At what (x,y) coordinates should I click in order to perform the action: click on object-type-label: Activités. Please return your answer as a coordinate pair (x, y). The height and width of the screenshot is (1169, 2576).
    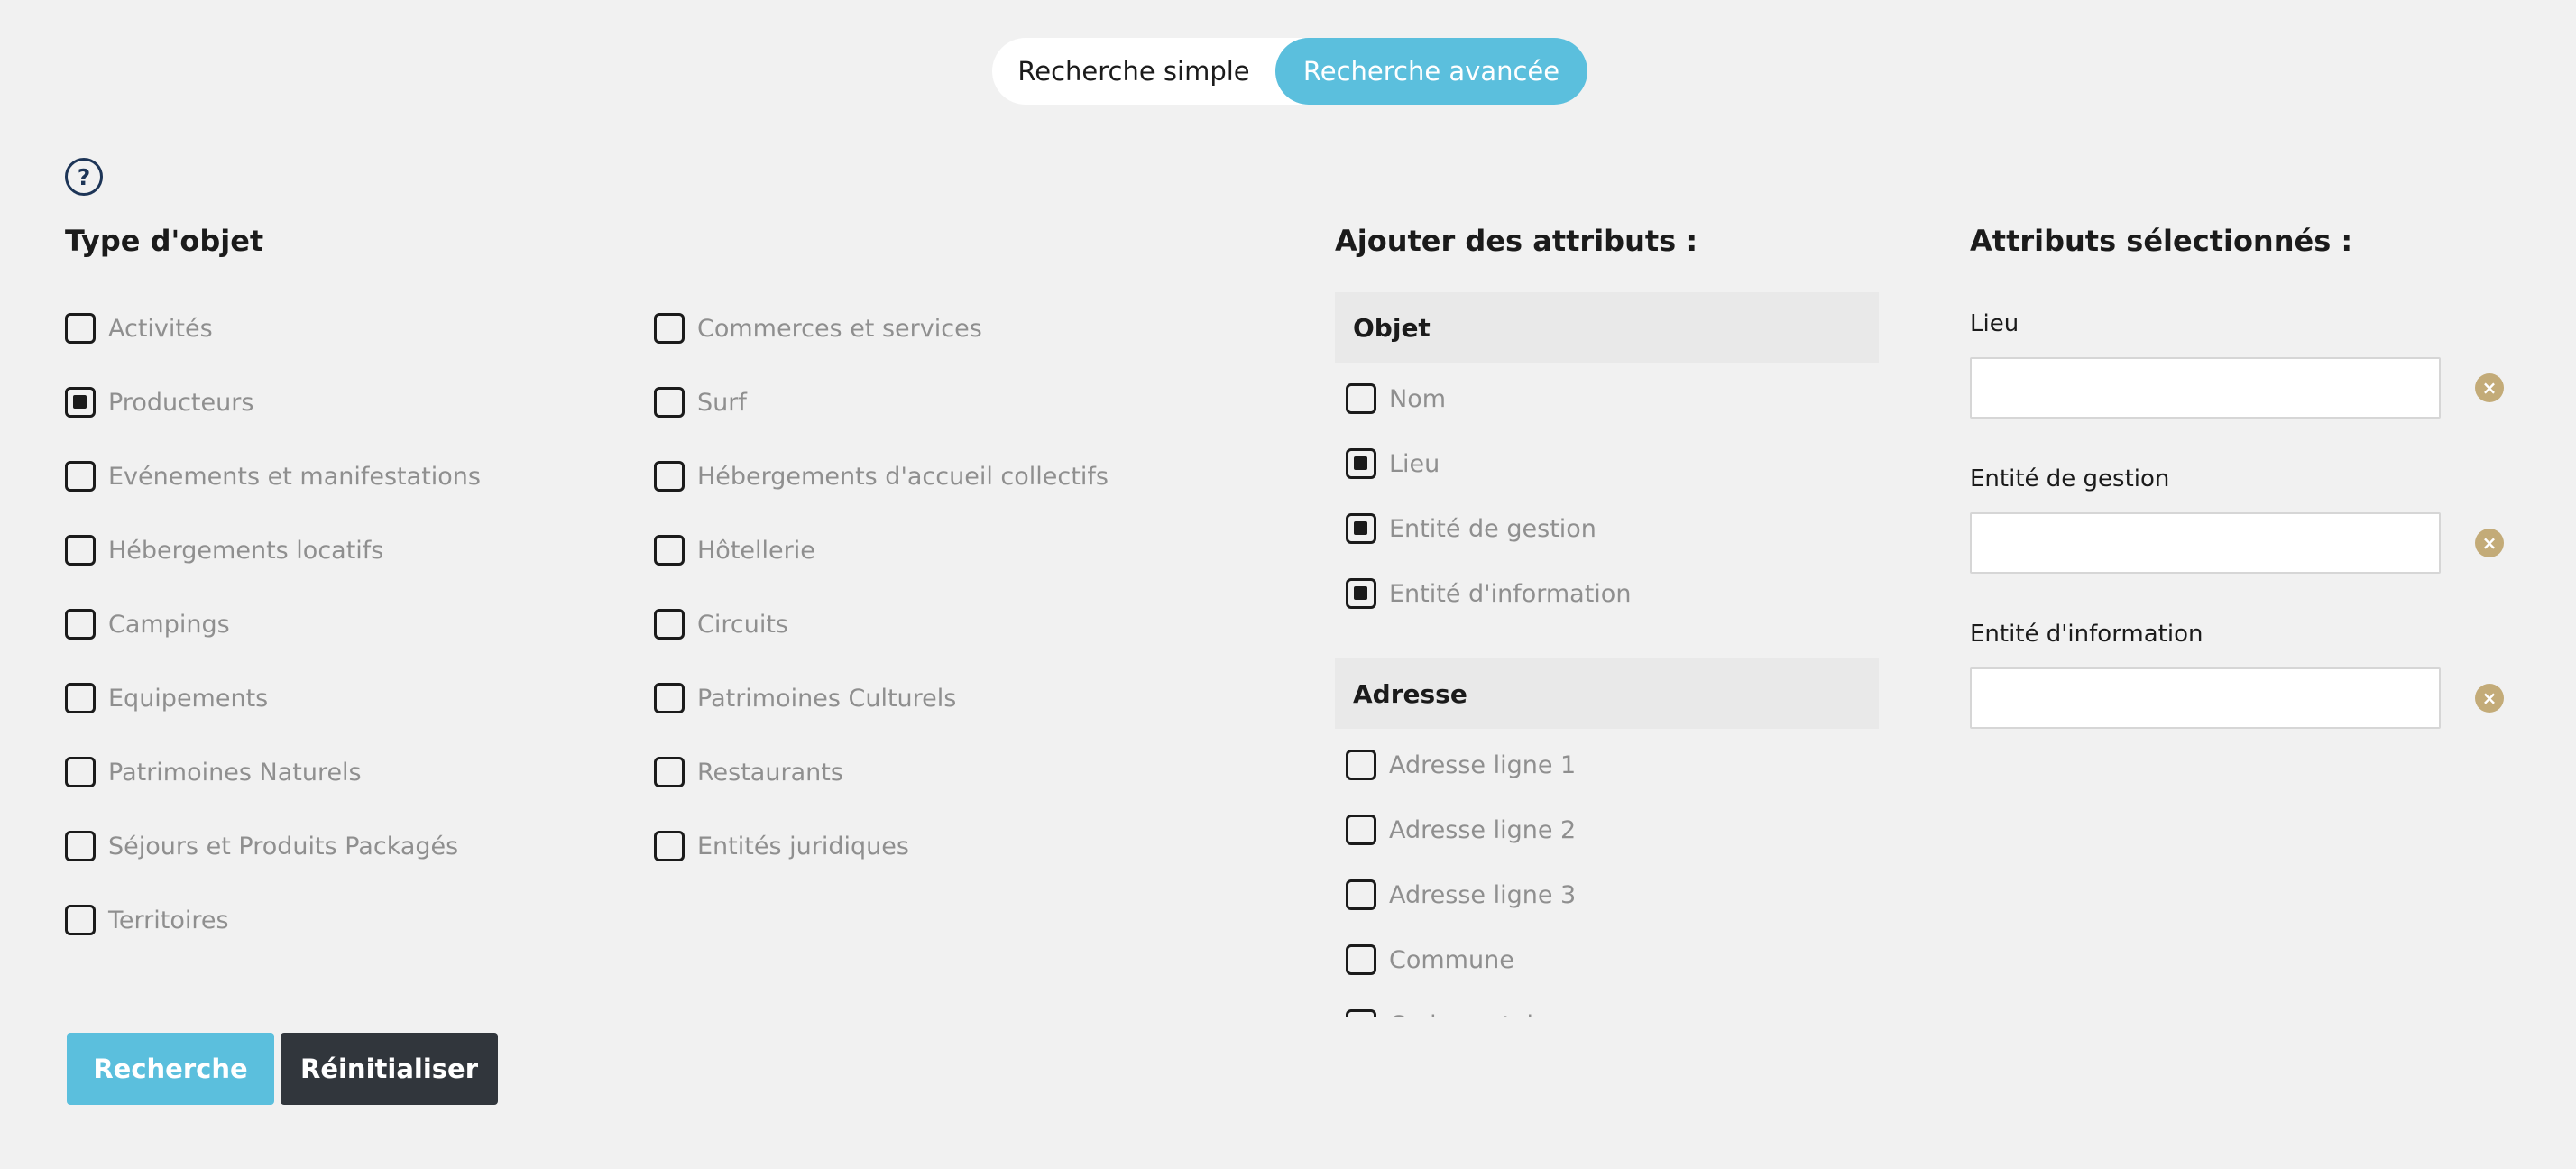
    Looking at the image, I should click on (161, 328).